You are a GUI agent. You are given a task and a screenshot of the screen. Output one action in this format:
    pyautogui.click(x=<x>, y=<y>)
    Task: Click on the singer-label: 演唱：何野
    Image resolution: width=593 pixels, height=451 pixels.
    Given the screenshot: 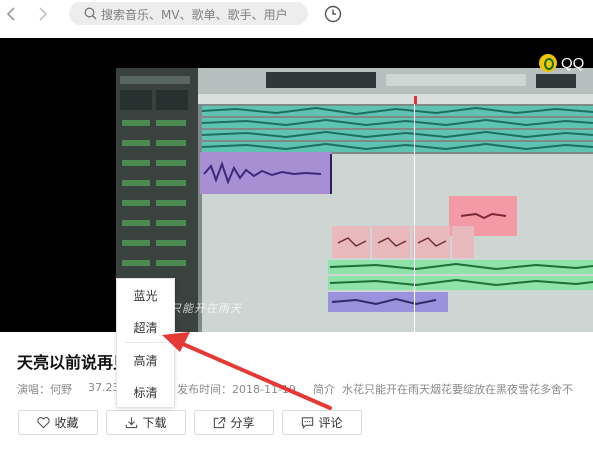 What is the action you would take?
    pyautogui.click(x=44, y=389)
    